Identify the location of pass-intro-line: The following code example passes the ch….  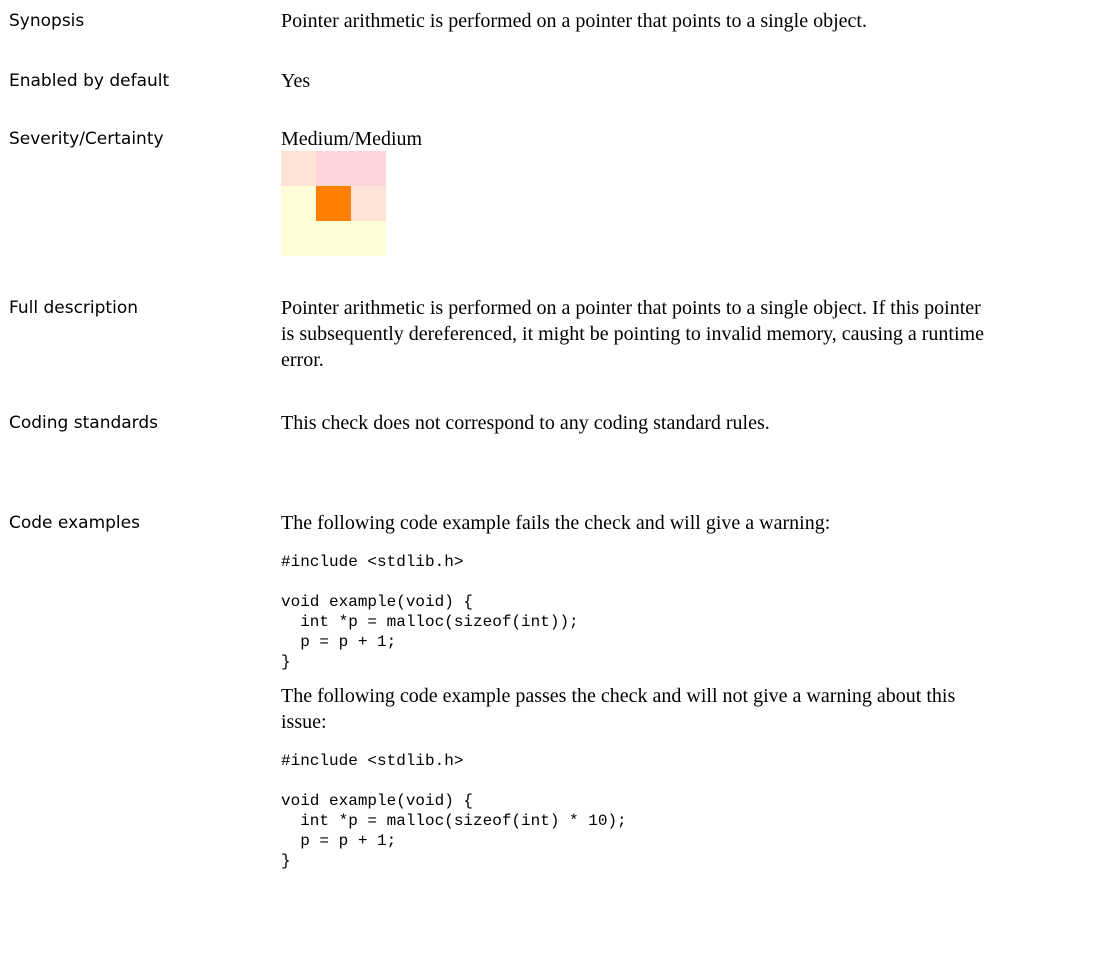
(618, 696).